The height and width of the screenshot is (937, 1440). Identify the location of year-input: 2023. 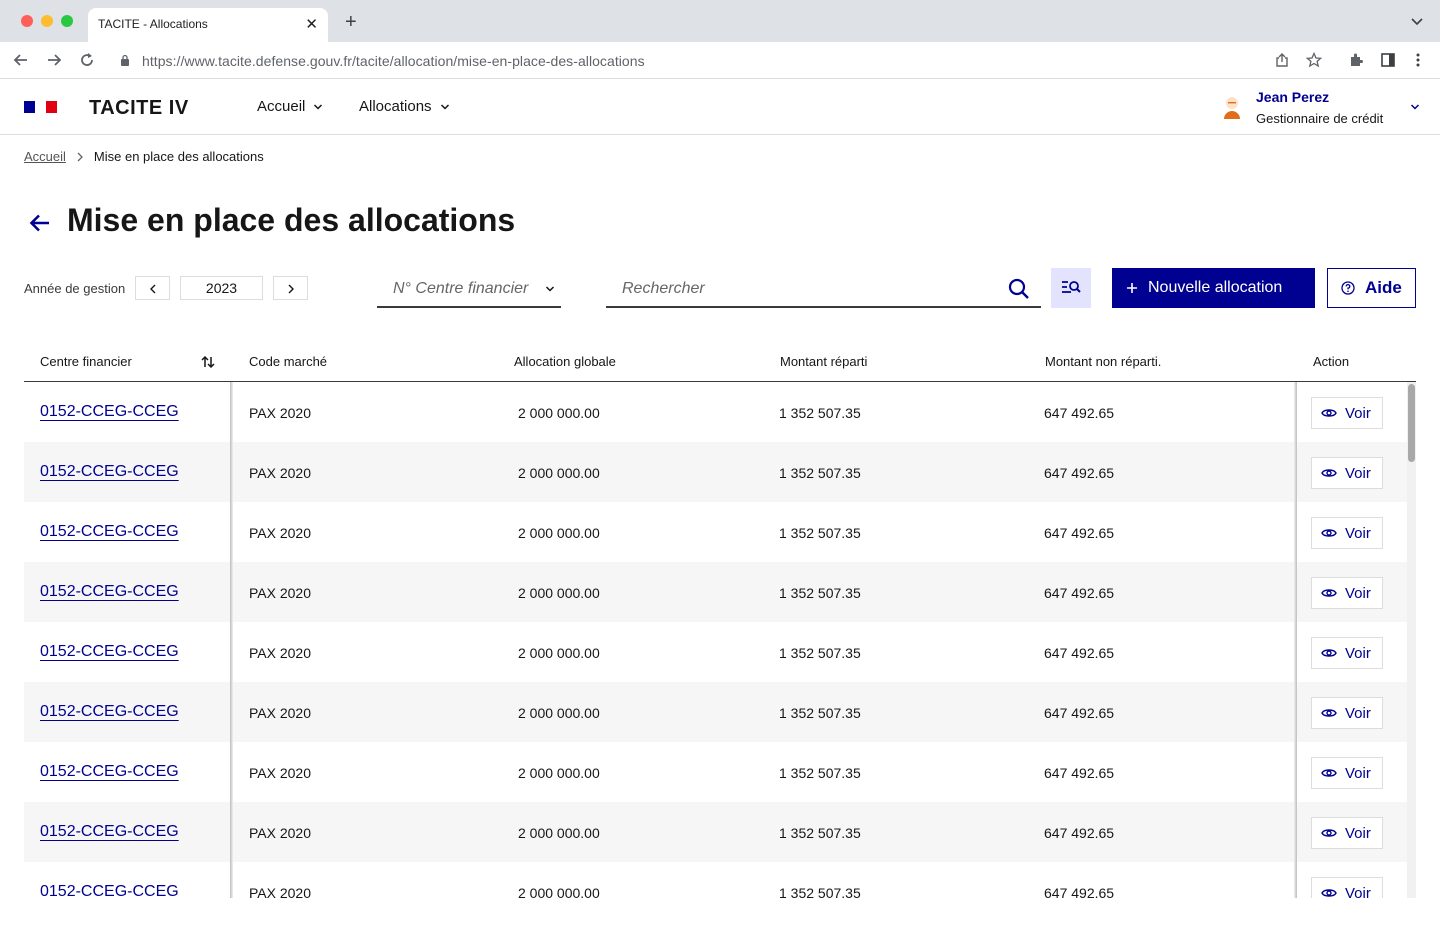
(221, 288).